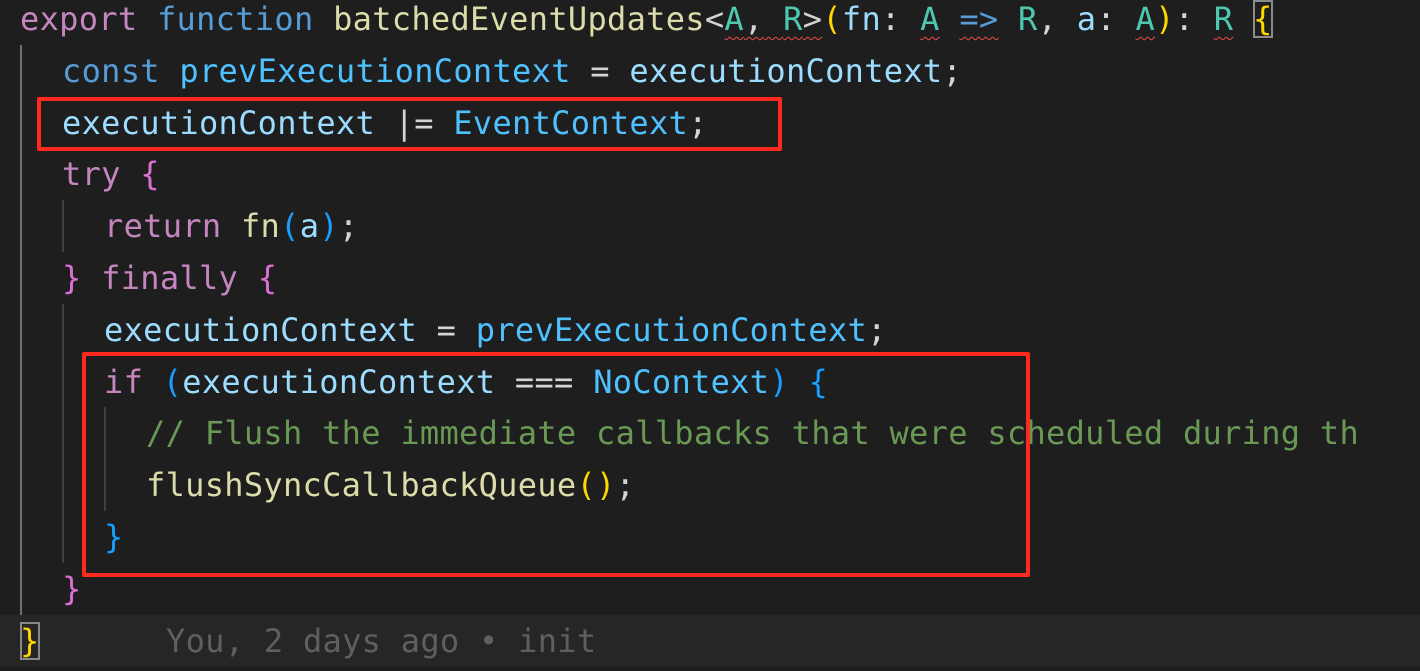  What do you see at coordinates (111, 70) in the screenshot?
I see `code-token: const` at bounding box center [111, 70].